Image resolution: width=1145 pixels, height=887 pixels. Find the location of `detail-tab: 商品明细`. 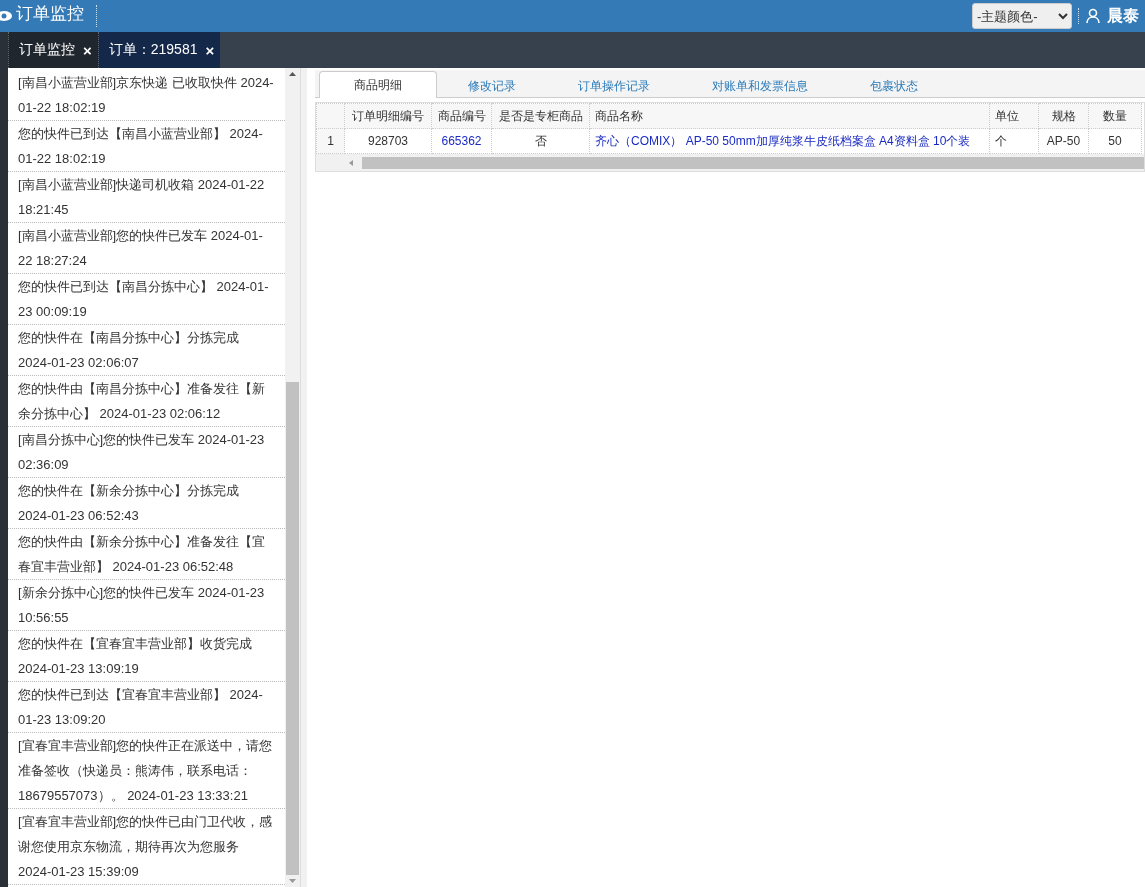

detail-tab: 商品明细 is located at coordinates (378, 84).